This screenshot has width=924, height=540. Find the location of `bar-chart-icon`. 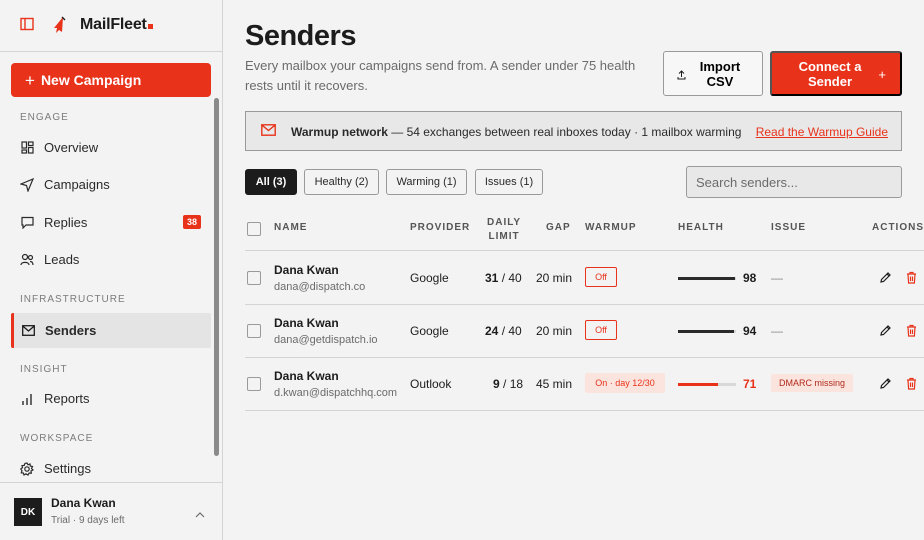

bar-chart-icon is located at coordinates (27, 399).